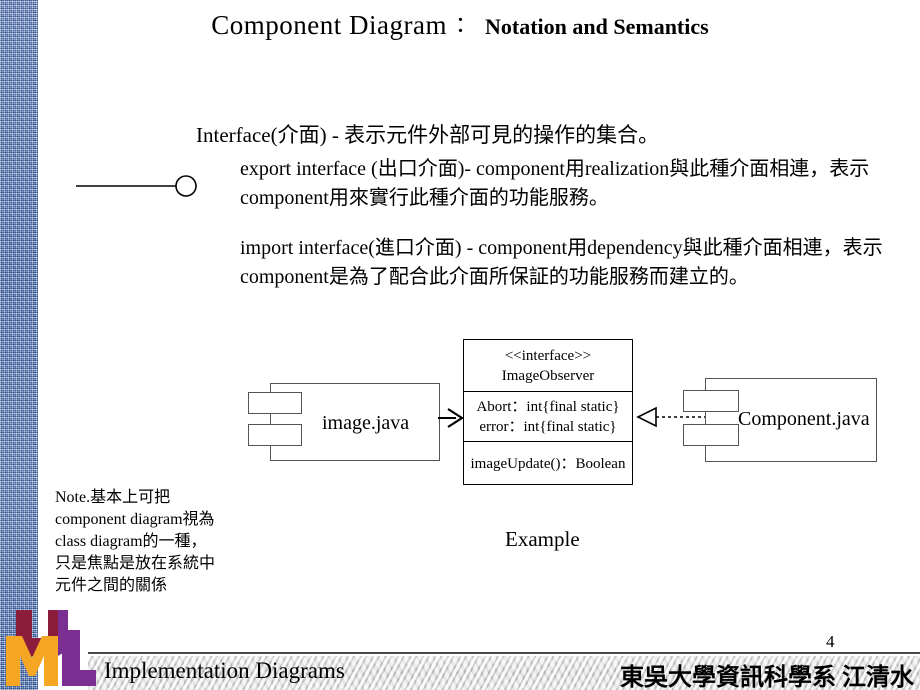  I want to click on uml-logo-icon, so click(50, 648).